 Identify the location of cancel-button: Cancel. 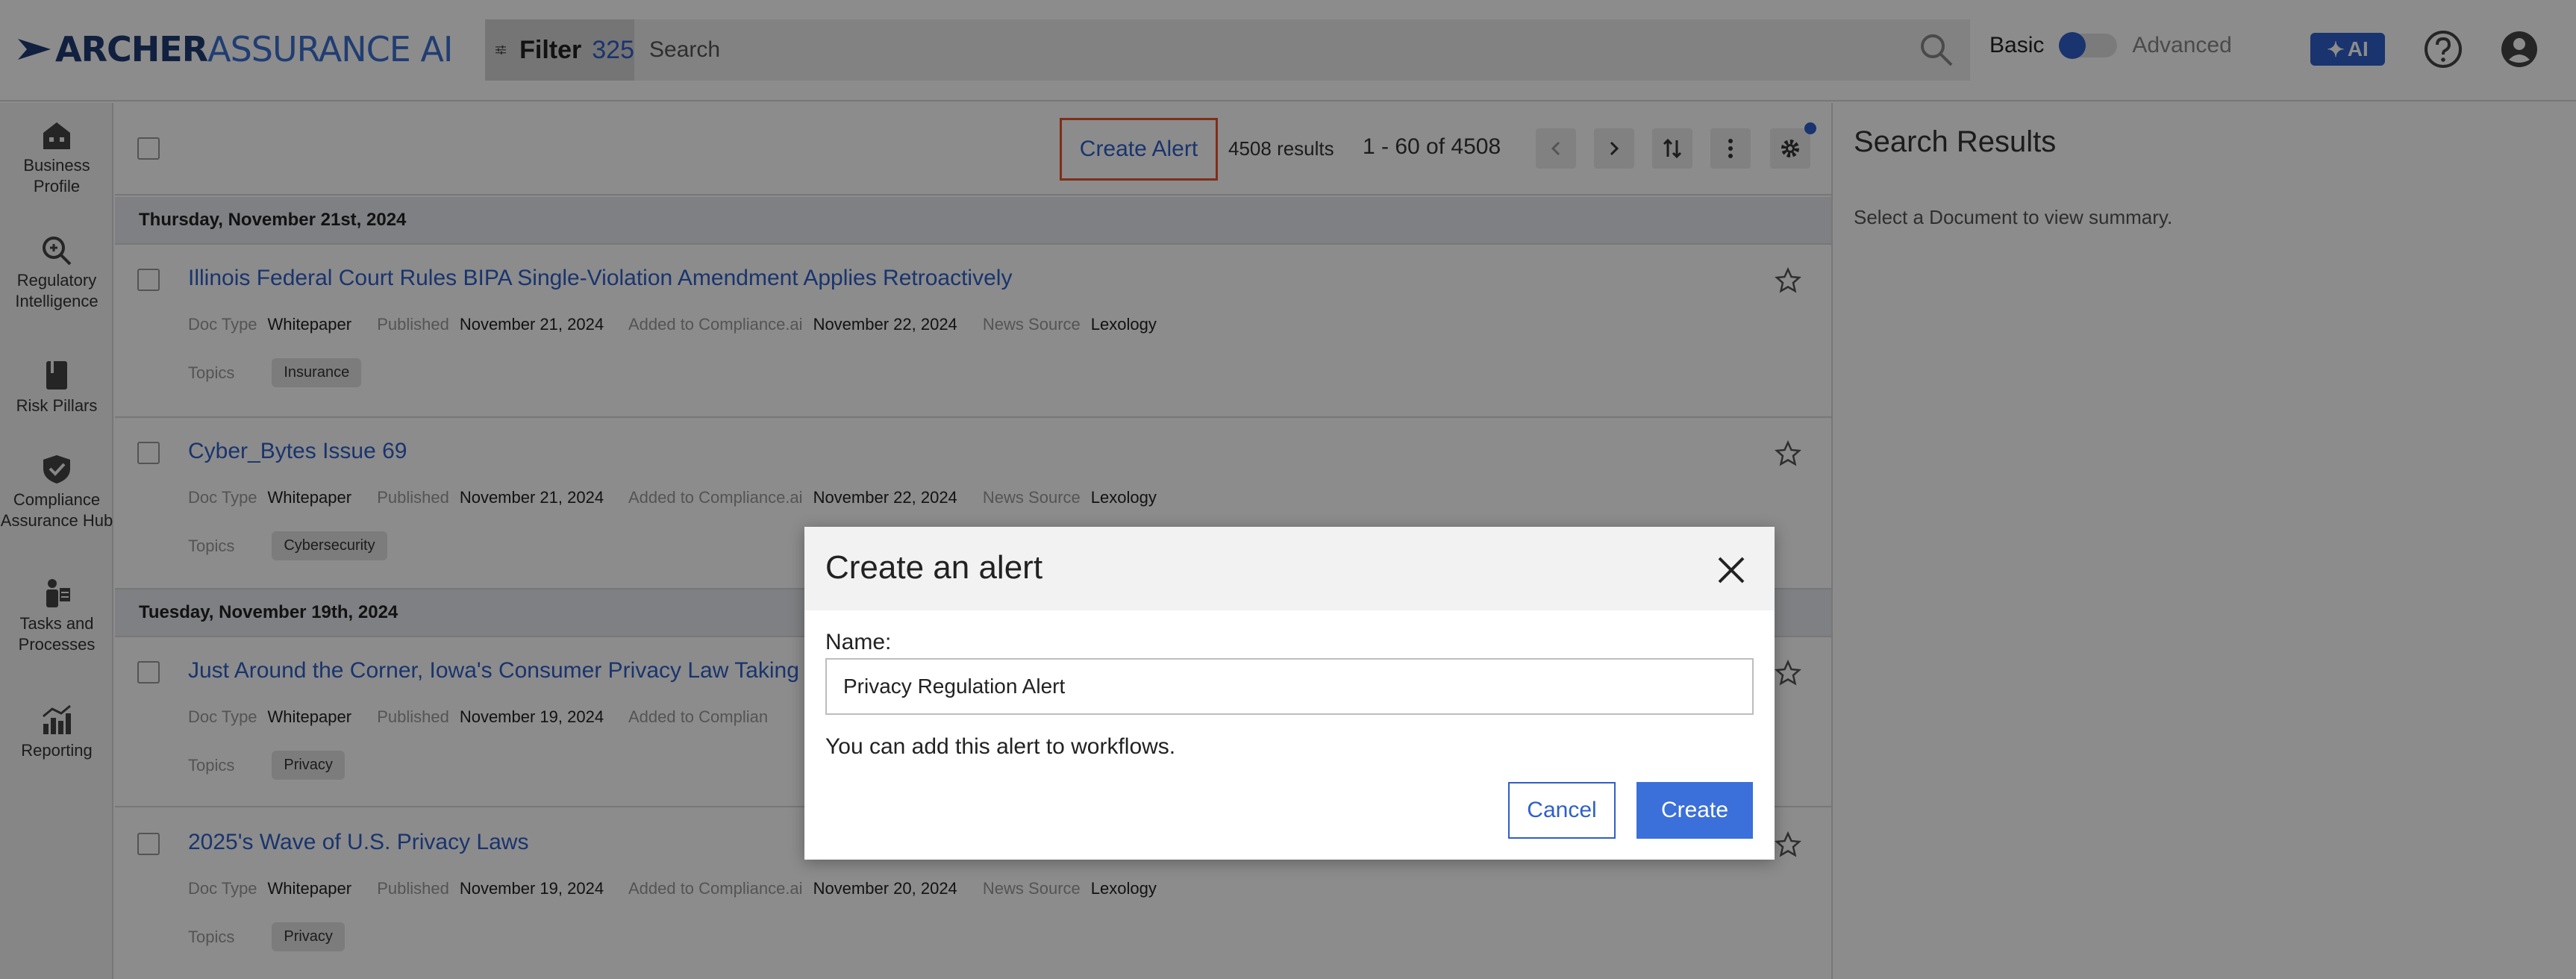
(1562, 810).